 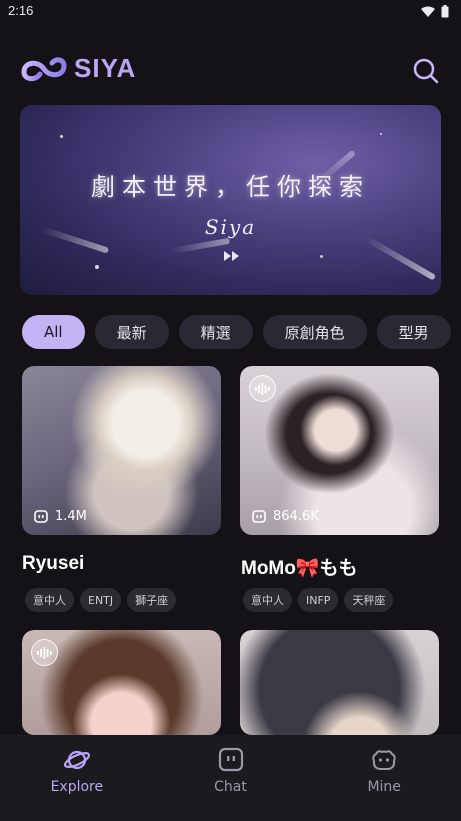 I want to click on character-image: 1.4M, so click(x=121, y=450).